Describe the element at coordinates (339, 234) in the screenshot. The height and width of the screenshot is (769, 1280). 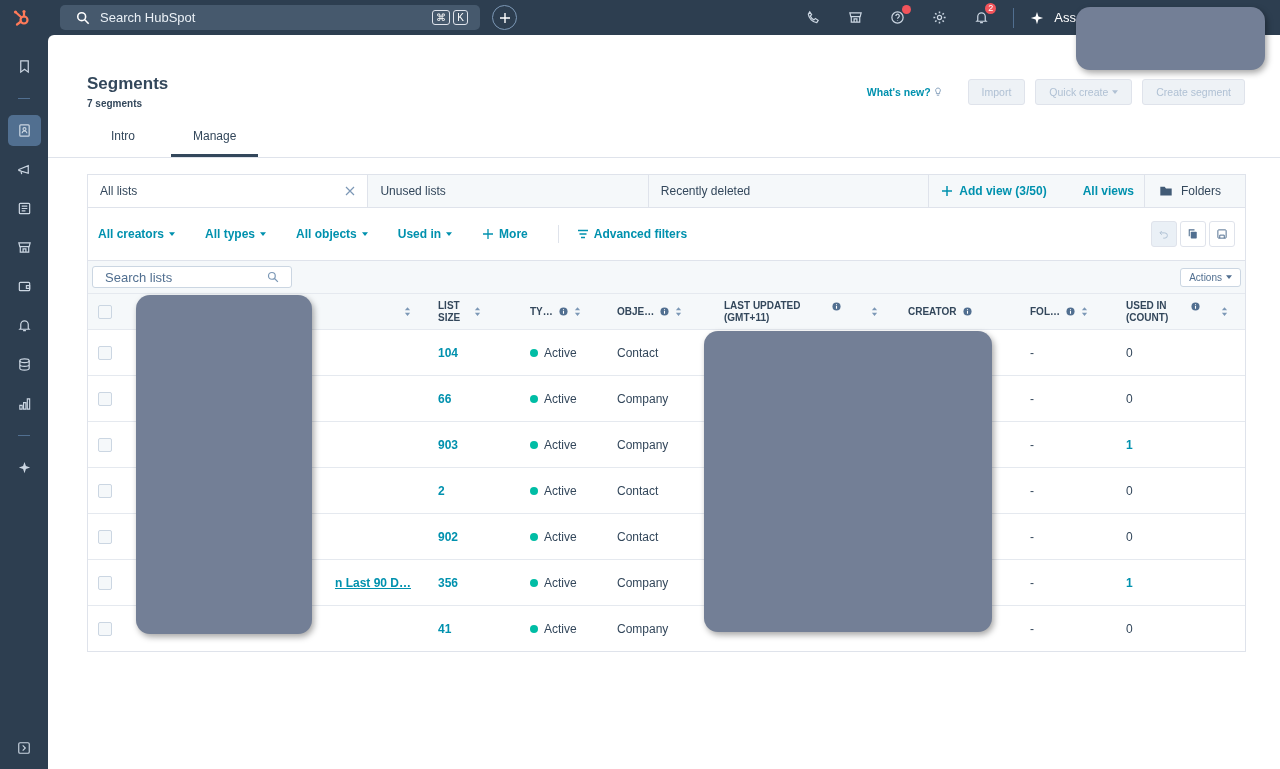
I see `filter-button: All objects` at that location.